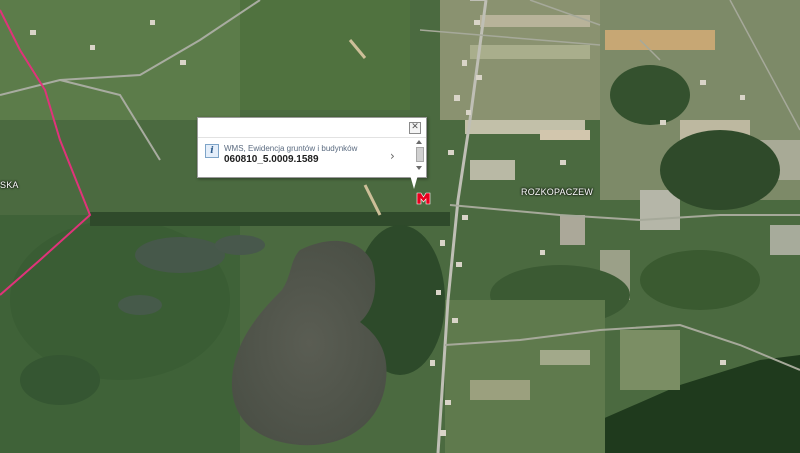 The image size is (800, 453). I want to click on layer-title: WMS, Ewidencja gruntów i budynków, so click(291, 148).